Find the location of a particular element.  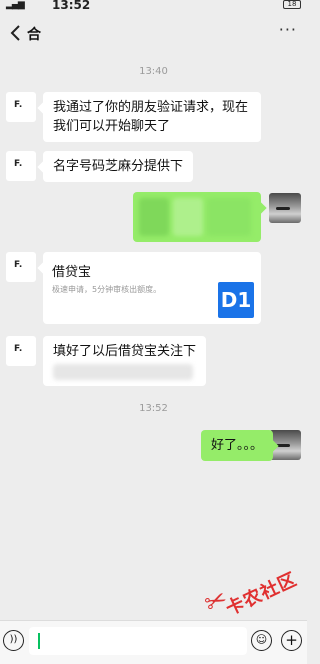

timestamp: 13:40 is located at coordinates (153, 71).